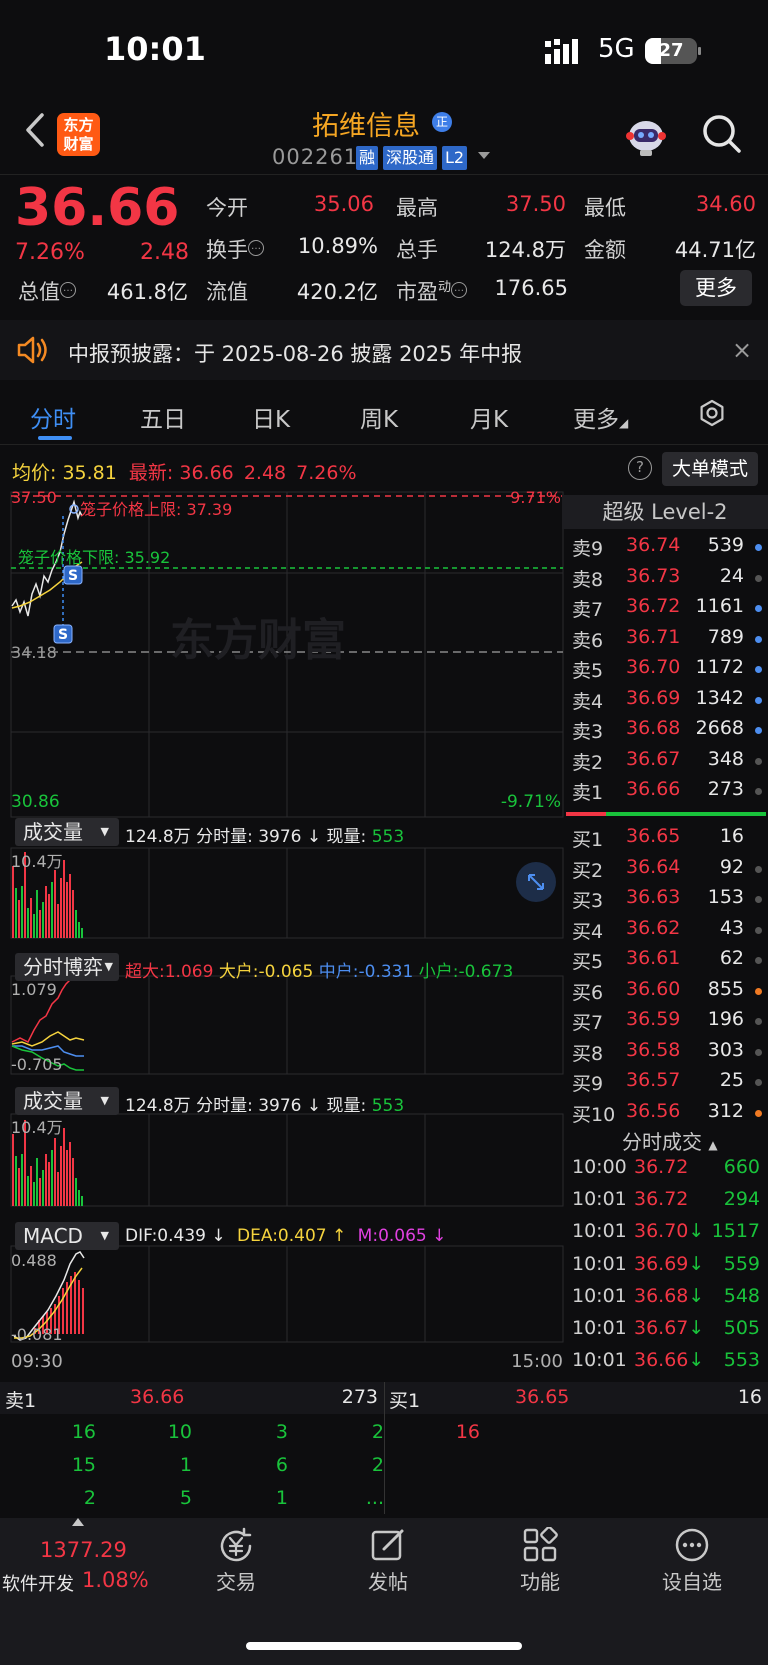  Describe the element at coordinates (94, 557) in the screenshot. I see `lower-limit-label: 笼子价格下限: 35.92` at that location.